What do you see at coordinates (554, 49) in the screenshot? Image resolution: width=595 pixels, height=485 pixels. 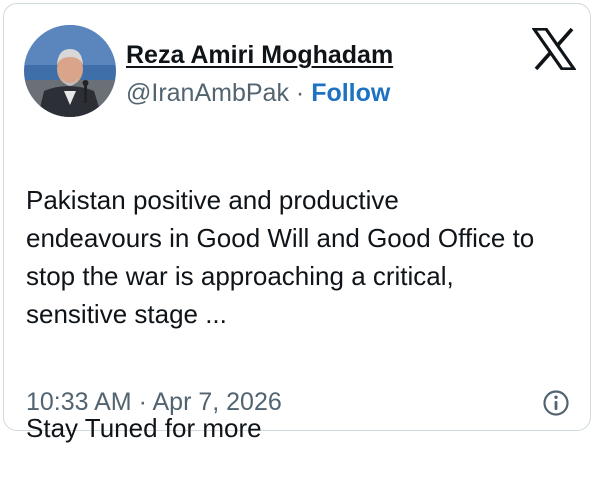 I see `x-logo-icon` at bounding box center [554, 49].